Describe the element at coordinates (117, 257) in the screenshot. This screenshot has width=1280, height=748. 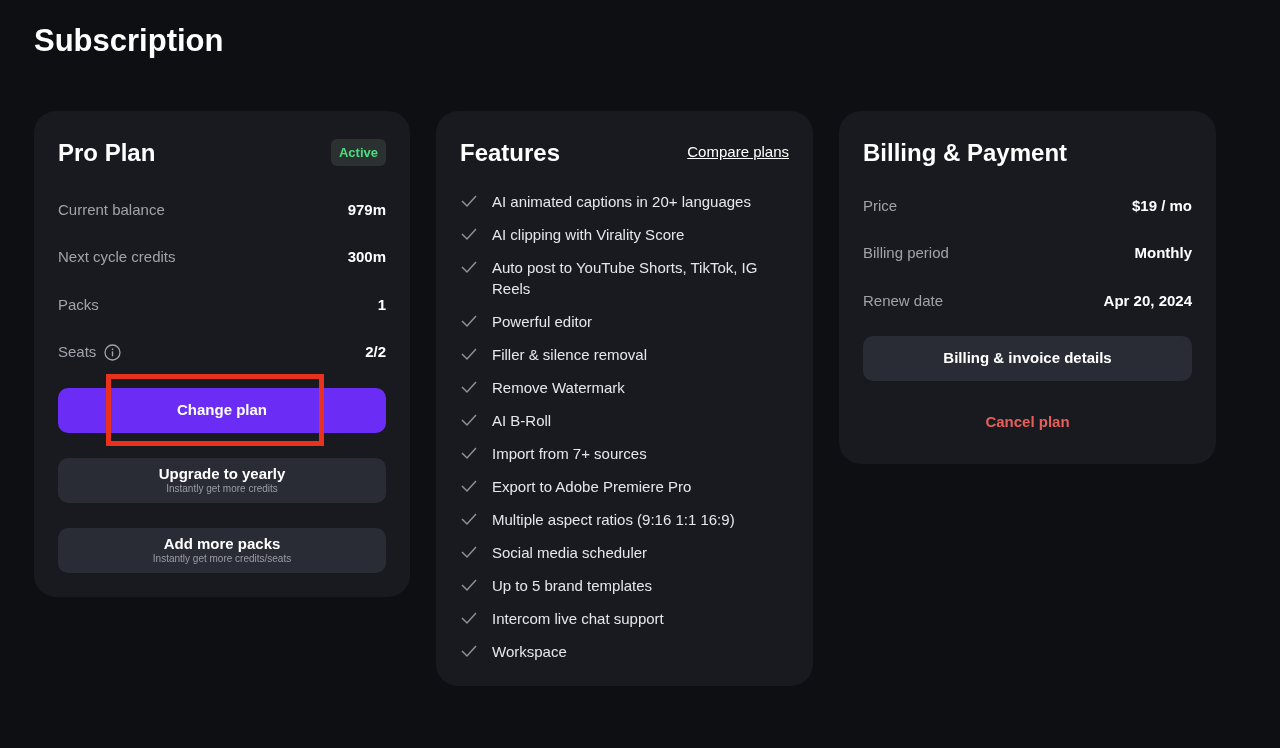
I see `row-label: Next cycle credits` at that location.